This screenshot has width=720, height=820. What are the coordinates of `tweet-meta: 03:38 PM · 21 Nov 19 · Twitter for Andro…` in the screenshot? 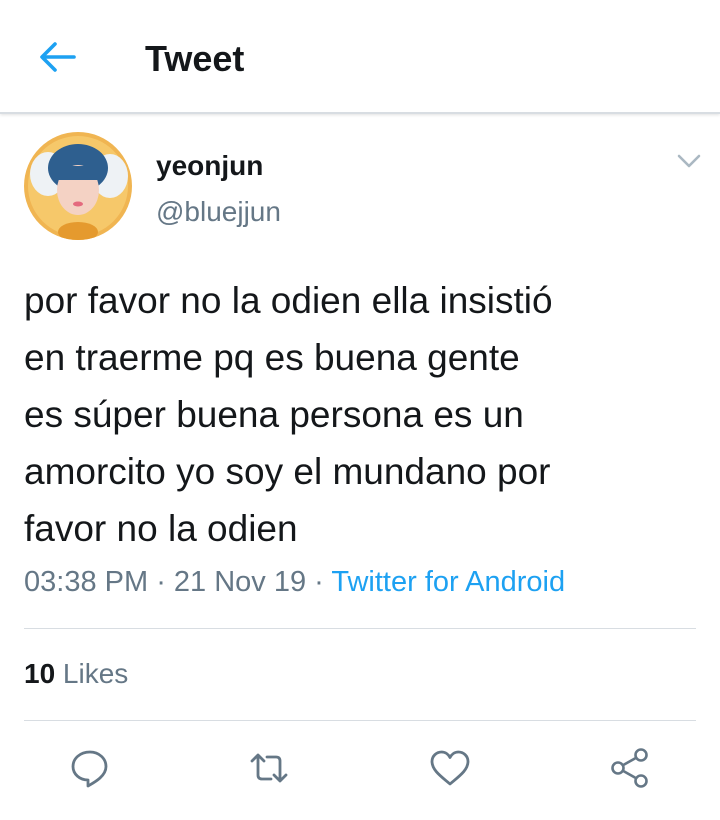 It's located at (294, 582).